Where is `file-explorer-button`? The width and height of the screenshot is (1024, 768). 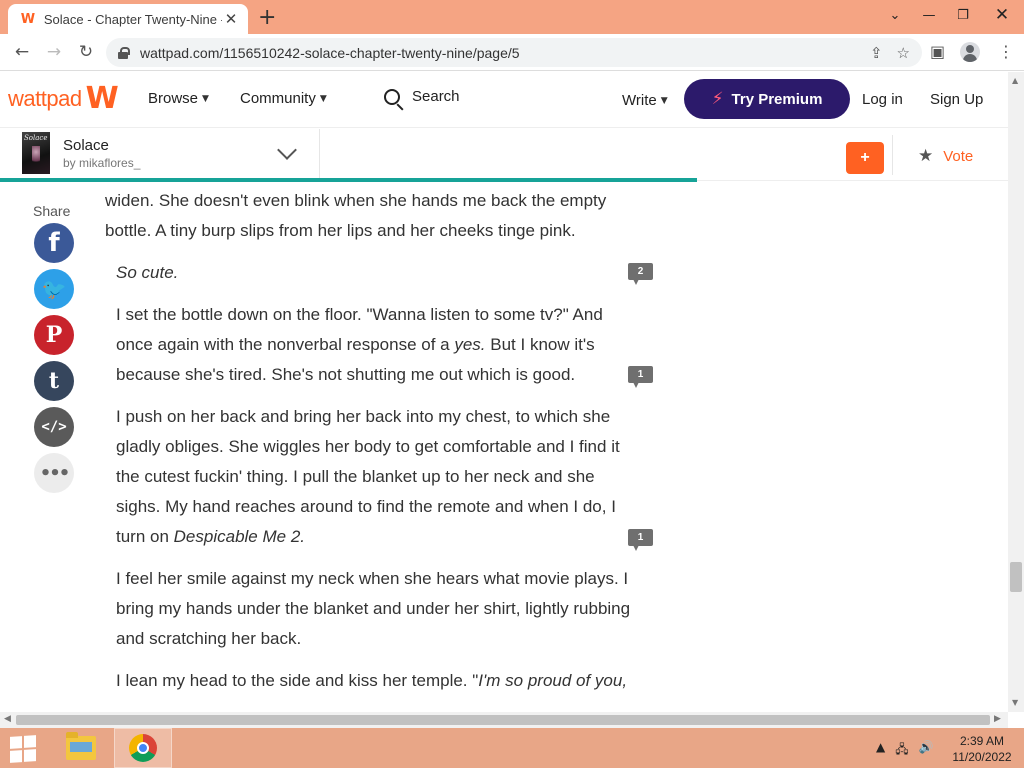 file-explorer-button is located at coordinates (81, 748).